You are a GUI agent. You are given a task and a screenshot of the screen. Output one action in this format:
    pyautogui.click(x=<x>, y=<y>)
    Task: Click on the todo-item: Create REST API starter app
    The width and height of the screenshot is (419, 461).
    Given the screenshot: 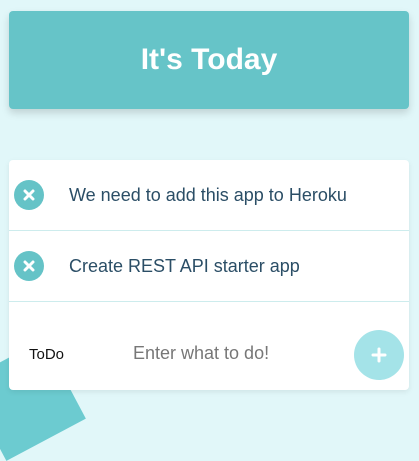 What is the action you would take?
    pyautogui.click(x=209, y=266)
    